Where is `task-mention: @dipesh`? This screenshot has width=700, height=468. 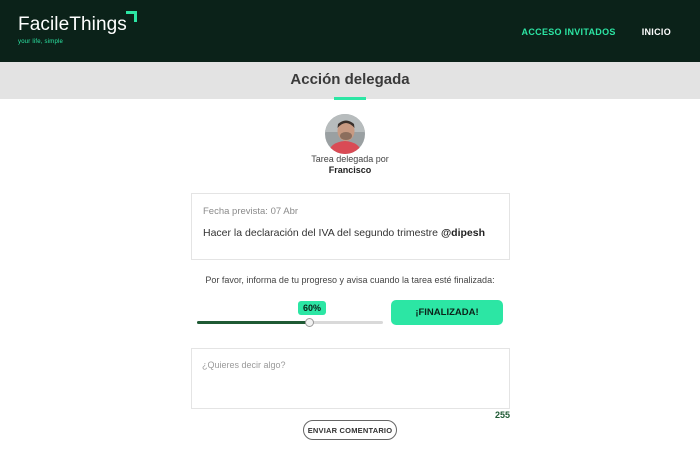 task-mention: @dipesh is located at coordinates (463, 233).